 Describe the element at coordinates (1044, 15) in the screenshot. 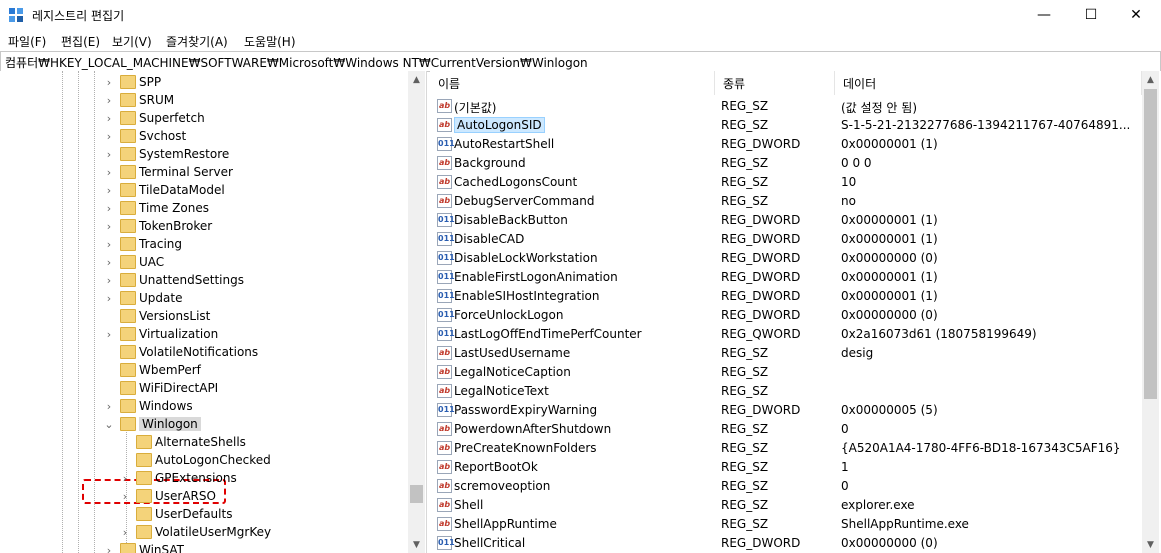

I see `minimize-button: —` at that location.